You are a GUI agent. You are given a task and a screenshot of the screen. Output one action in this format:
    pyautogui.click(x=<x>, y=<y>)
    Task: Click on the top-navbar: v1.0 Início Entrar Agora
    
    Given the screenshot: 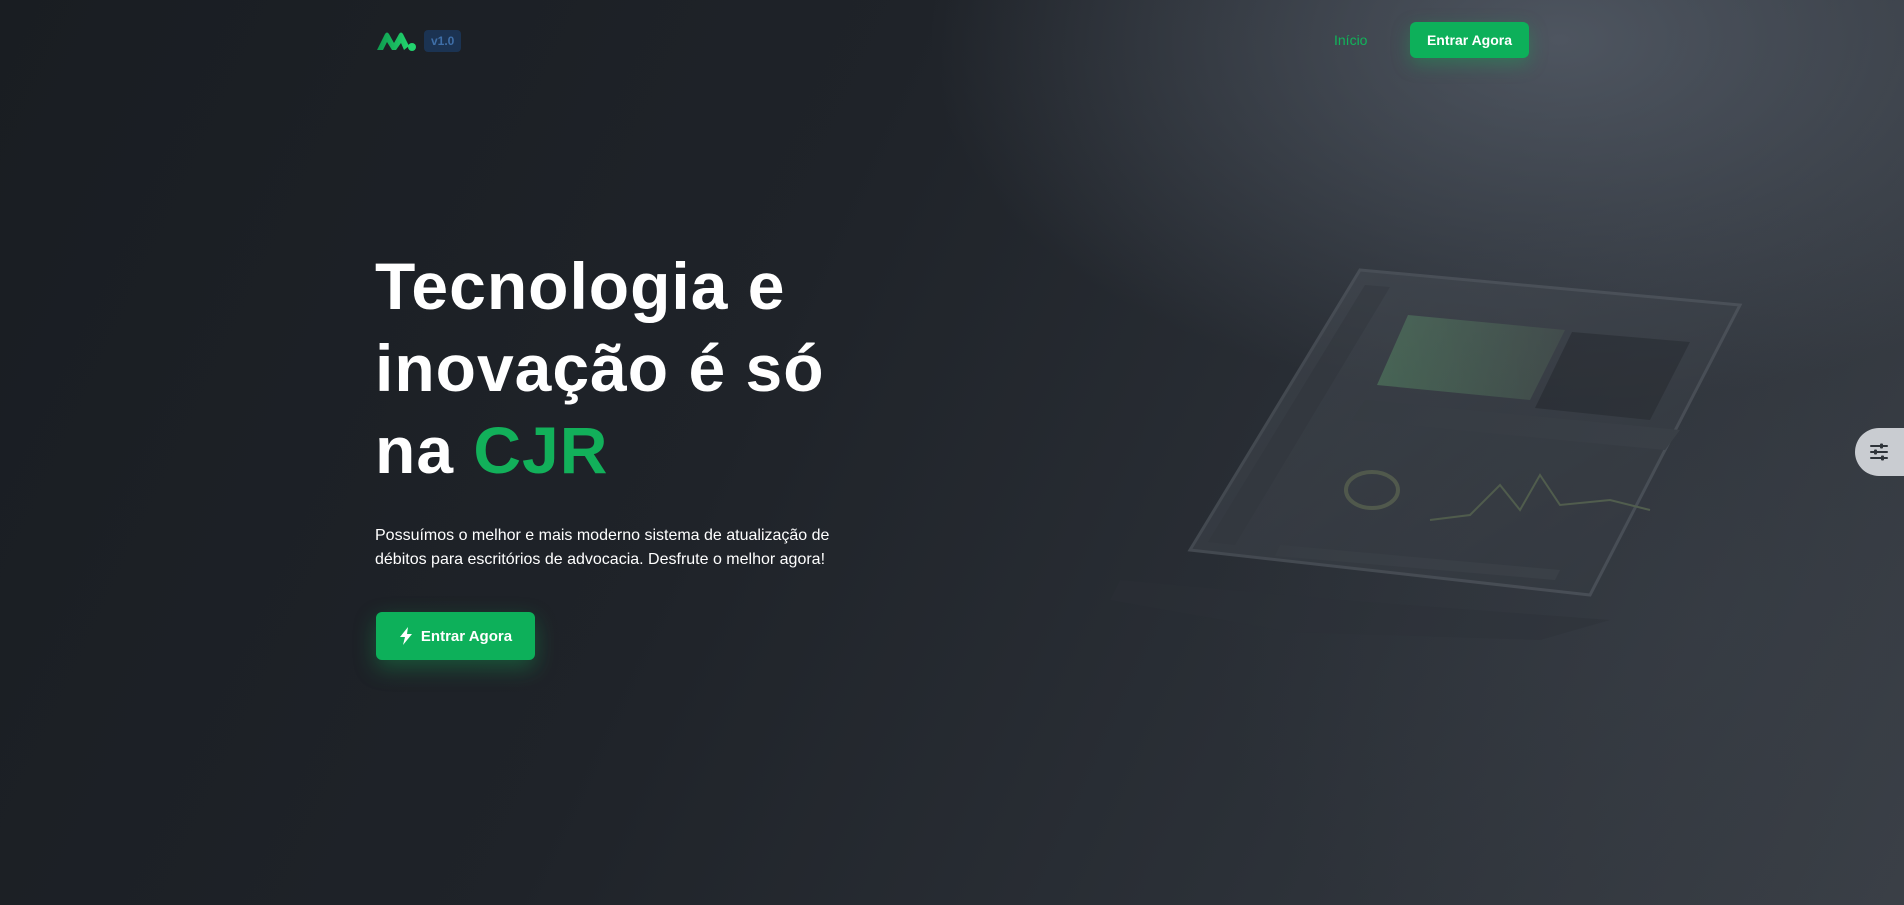 What is the action you would take?
    pyautogui.click(x=952, y=40)
    